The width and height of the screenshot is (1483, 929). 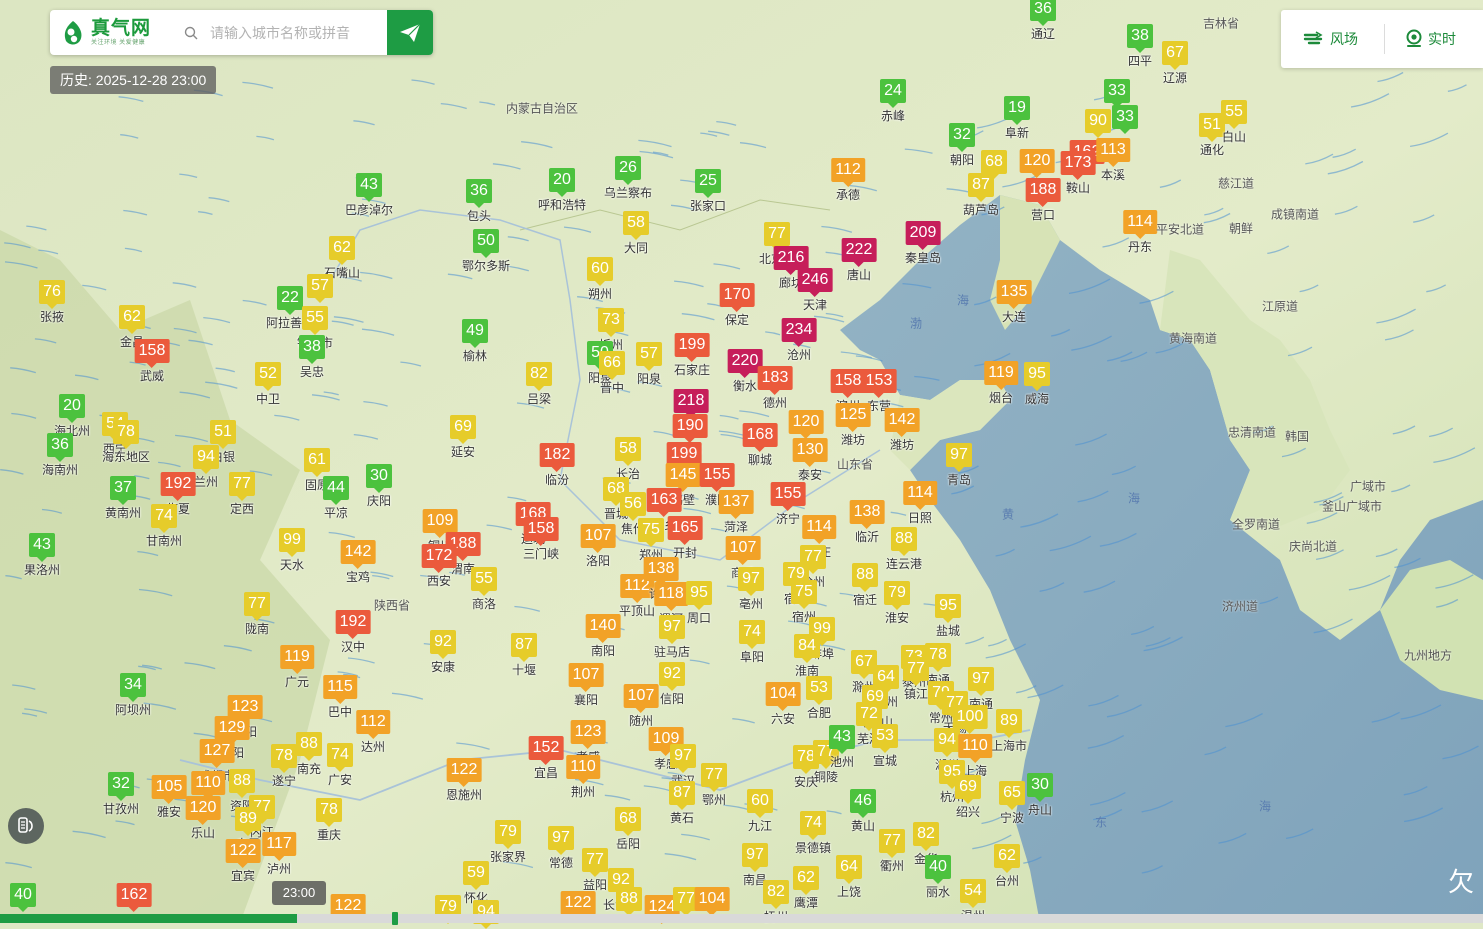 I want to click on aqi-marker: 66, so click(x=612, y=365).